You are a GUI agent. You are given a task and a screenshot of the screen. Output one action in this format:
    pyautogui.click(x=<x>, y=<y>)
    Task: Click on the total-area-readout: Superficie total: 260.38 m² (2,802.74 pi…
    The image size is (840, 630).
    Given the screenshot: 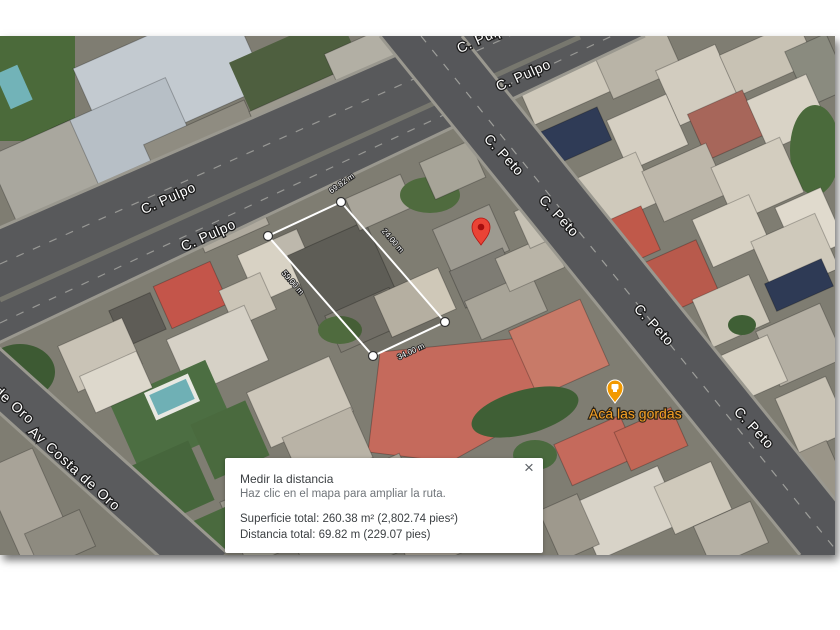 What is the action you would take?
    pyautogui.click(x=349, y=519)
    